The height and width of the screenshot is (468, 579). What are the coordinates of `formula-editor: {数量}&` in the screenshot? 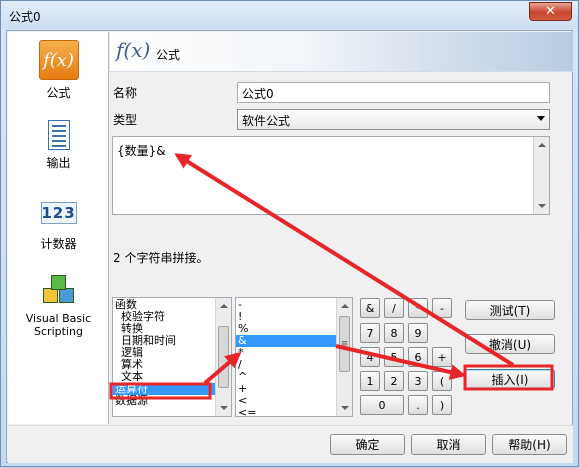 It's located at (331, 175).